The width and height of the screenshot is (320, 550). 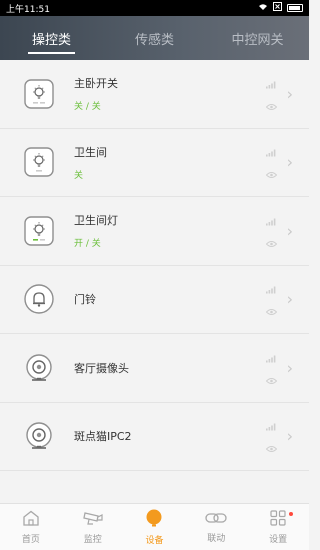 I want to click on no-sim-icon, so click(x=277, y=8).